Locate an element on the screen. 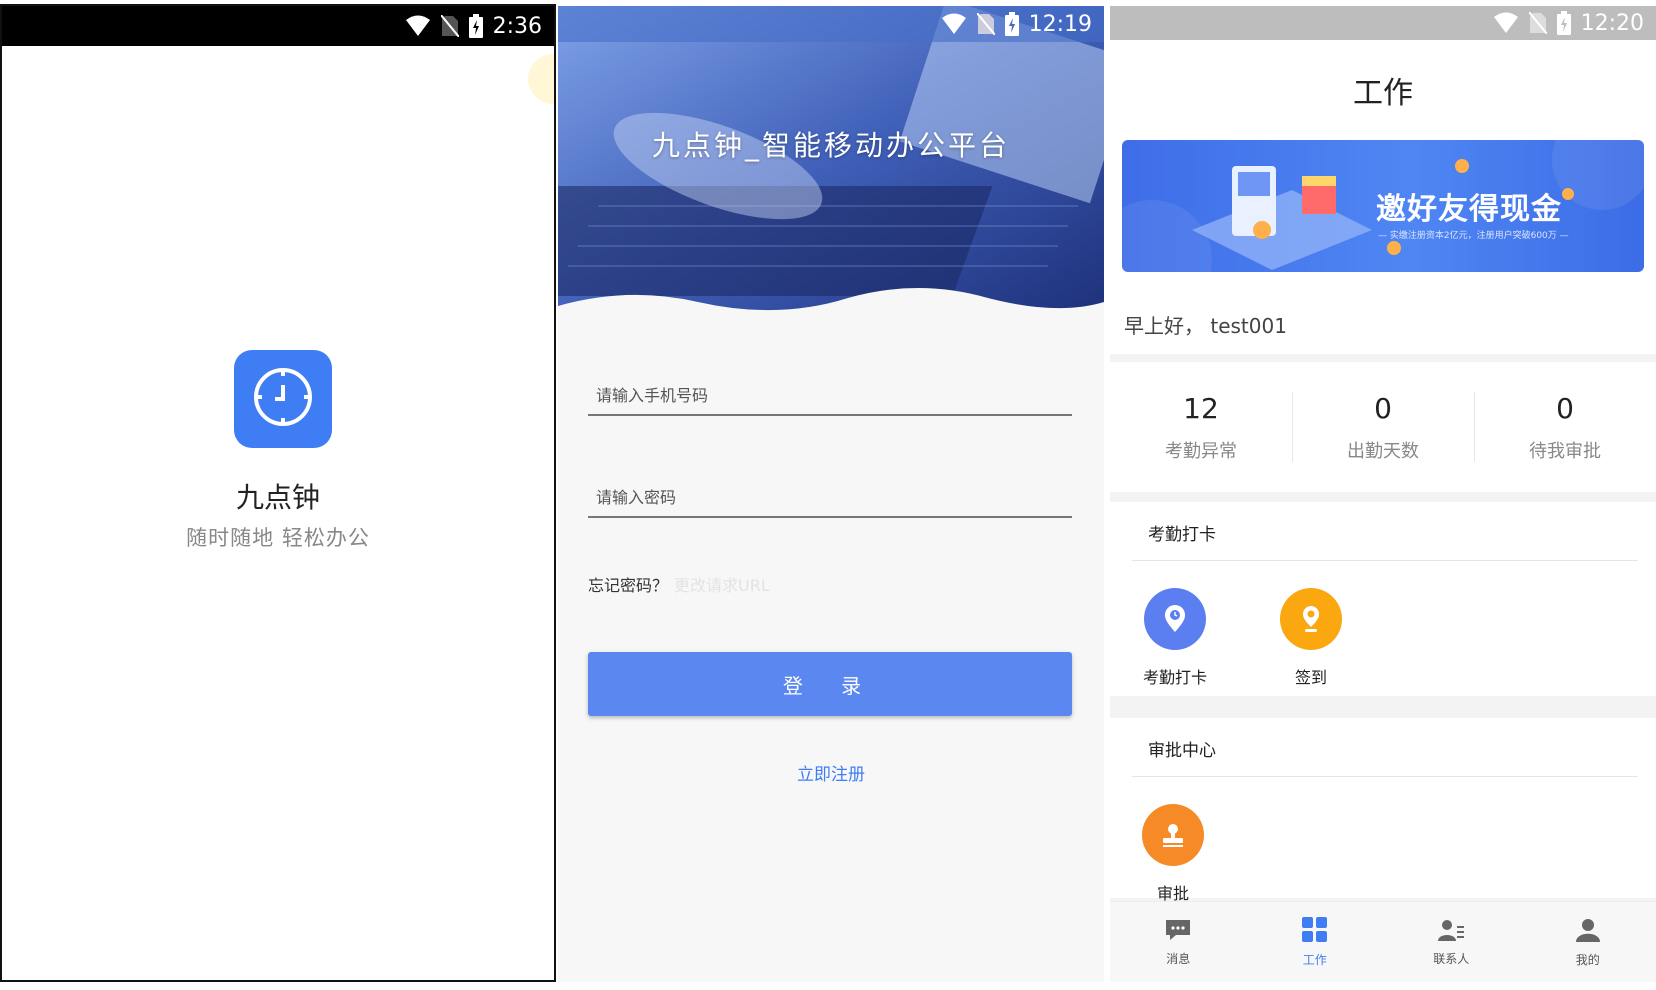 The width and height of the screenshot is (1656, 990). phone-field is located at coordinates (830, 396).